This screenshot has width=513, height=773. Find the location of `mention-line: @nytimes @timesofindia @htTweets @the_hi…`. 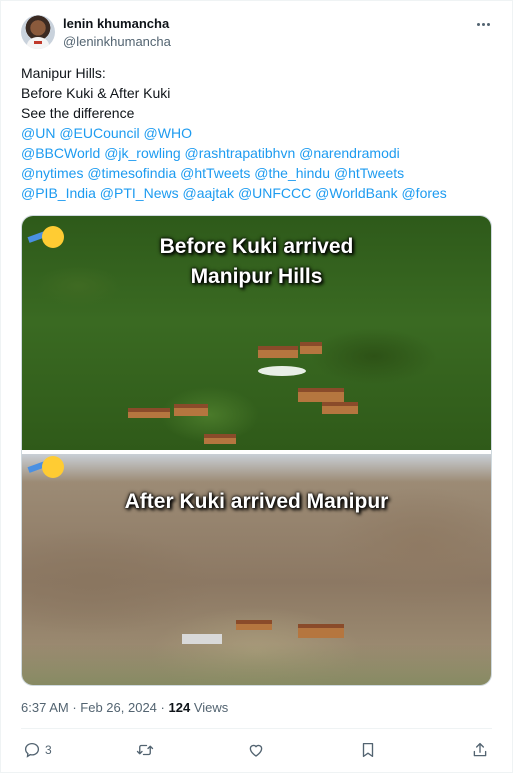

mention-line: @nytimes @timesofindia @htTweets @the_hi… is located at coordinates (256, 173).